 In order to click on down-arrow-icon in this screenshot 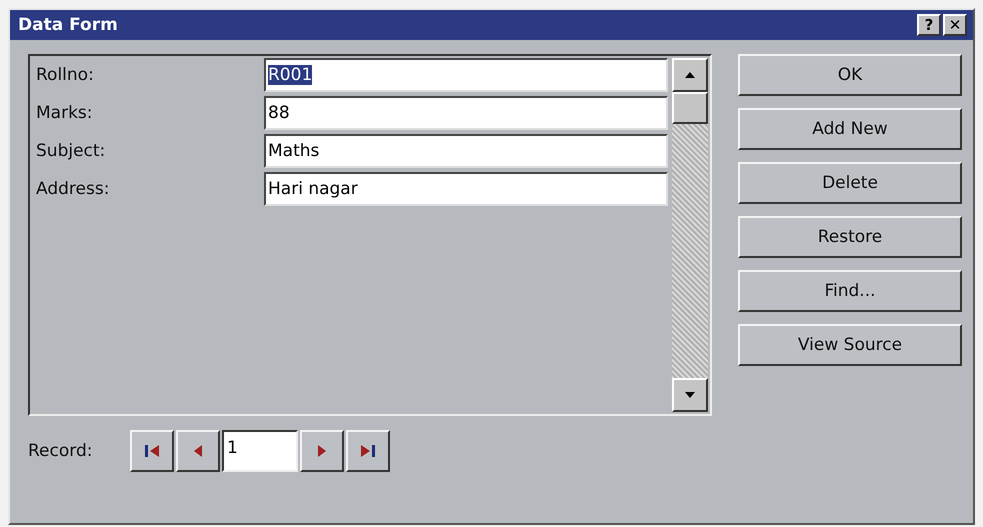, I will do `click(690, 395)`.